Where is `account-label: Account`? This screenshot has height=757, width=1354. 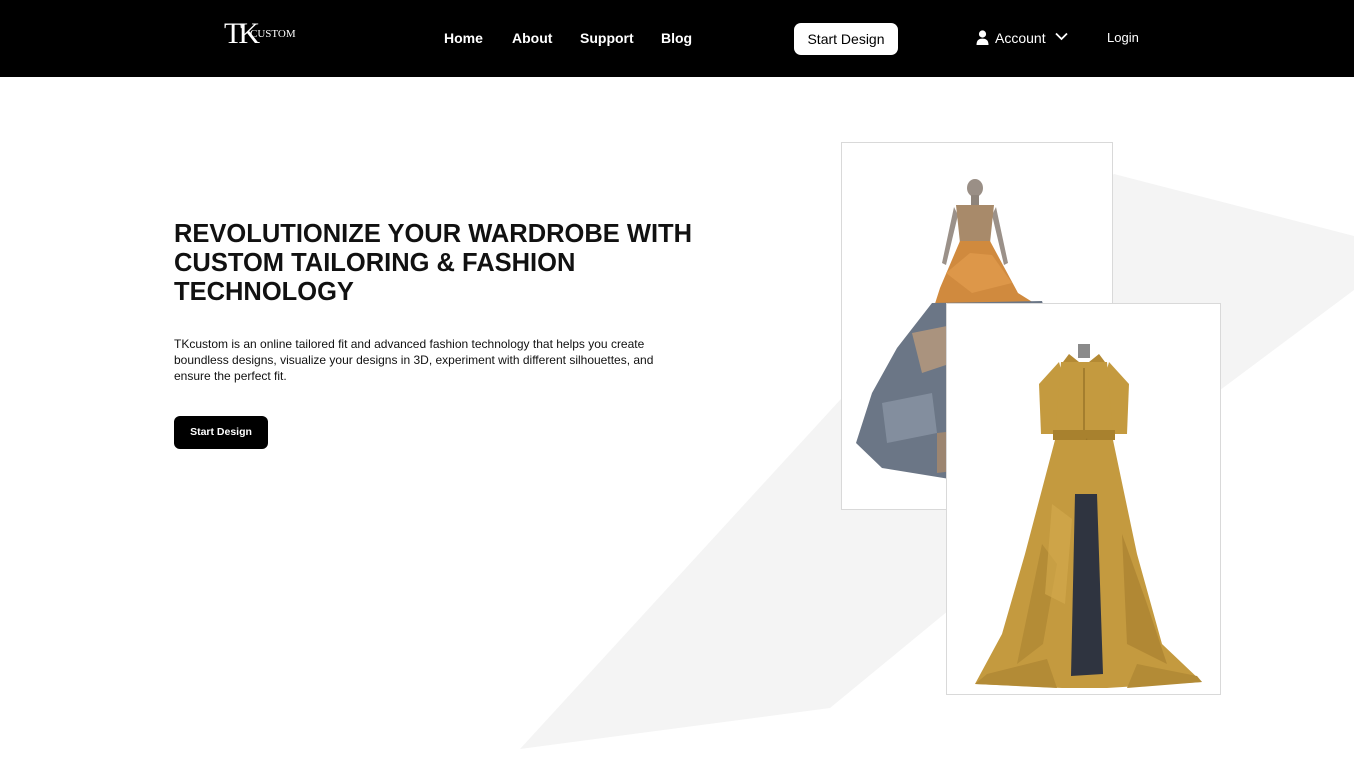 account-label: Account is located at coordinates (1020, 38).